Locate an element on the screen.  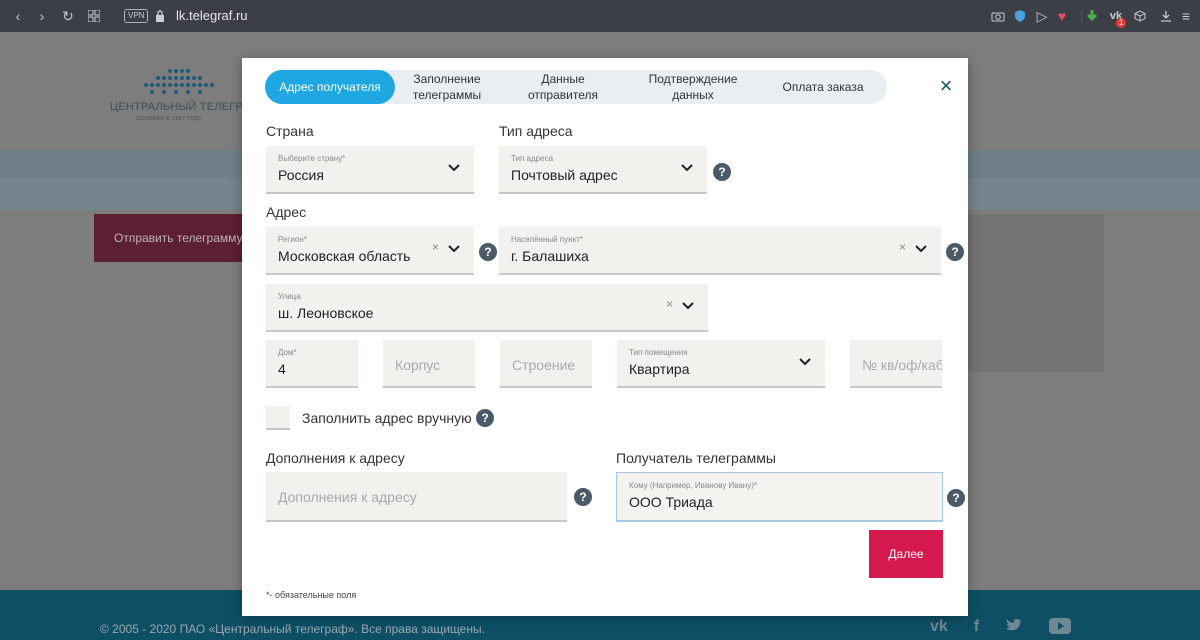
menu-icon: ≡ is located at coordinates (1186, 16).